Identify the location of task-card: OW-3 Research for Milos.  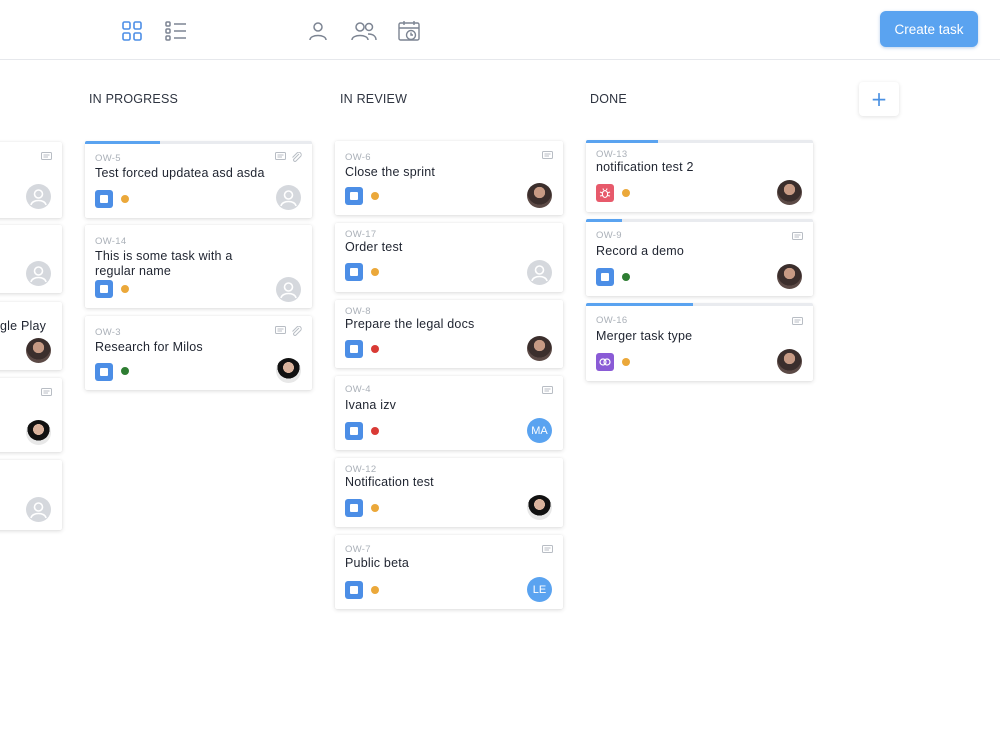
(198, 353).